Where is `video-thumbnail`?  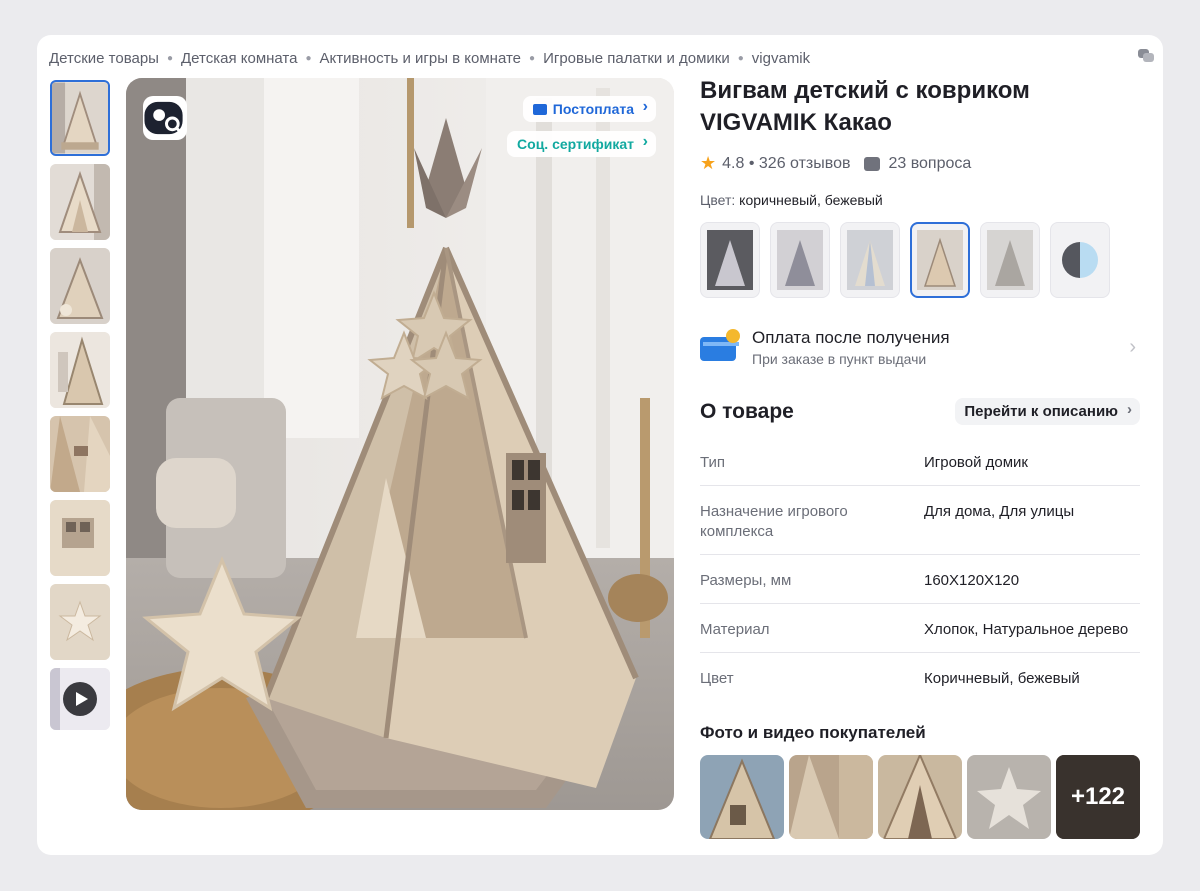
video-thumbnail is located at coordinates (80, 699).